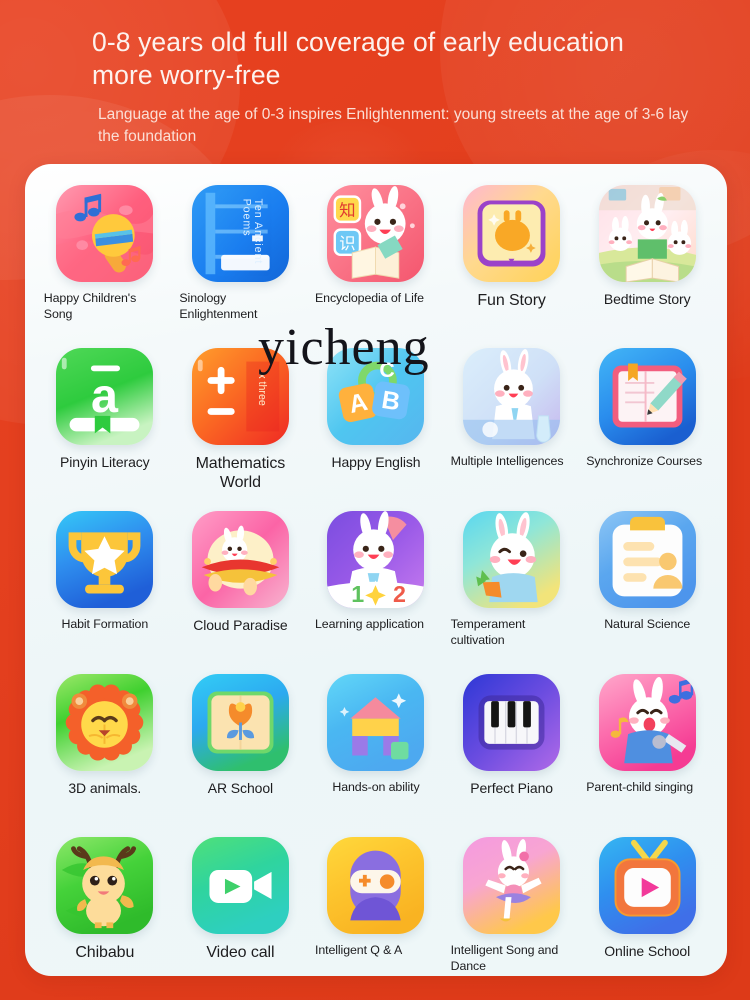 The height and width of the screenshot is (1000, 750). I want to click on rabbit-ballet-icon, so click(512, 885).